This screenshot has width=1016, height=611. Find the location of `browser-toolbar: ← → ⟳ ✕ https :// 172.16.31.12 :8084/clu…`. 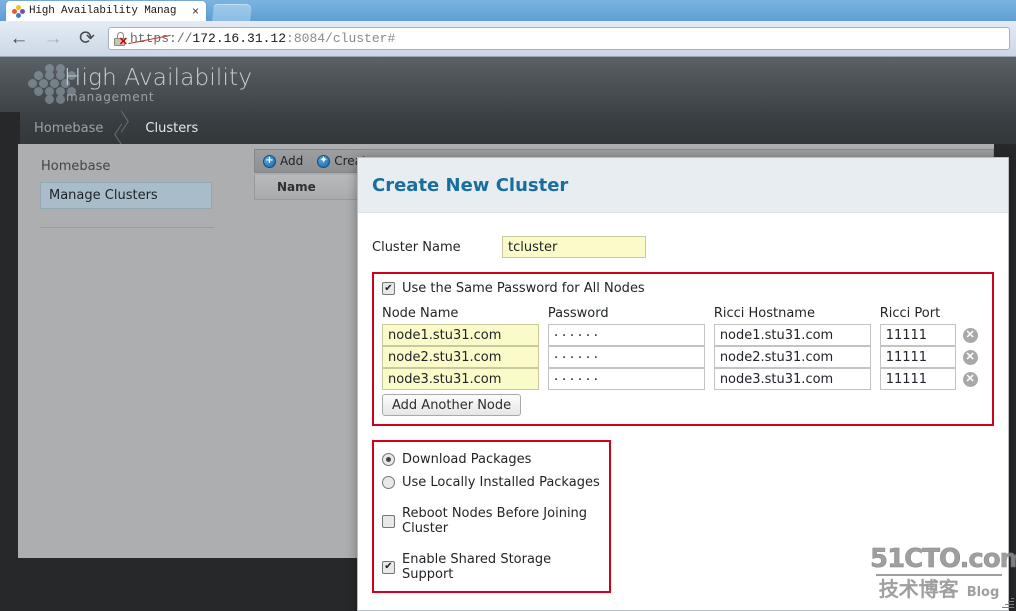

browser-toolbar: ← → ⟳ ✕ https :// 172.16.31.12 :8084/clu… is located at coordinates (508, 39).